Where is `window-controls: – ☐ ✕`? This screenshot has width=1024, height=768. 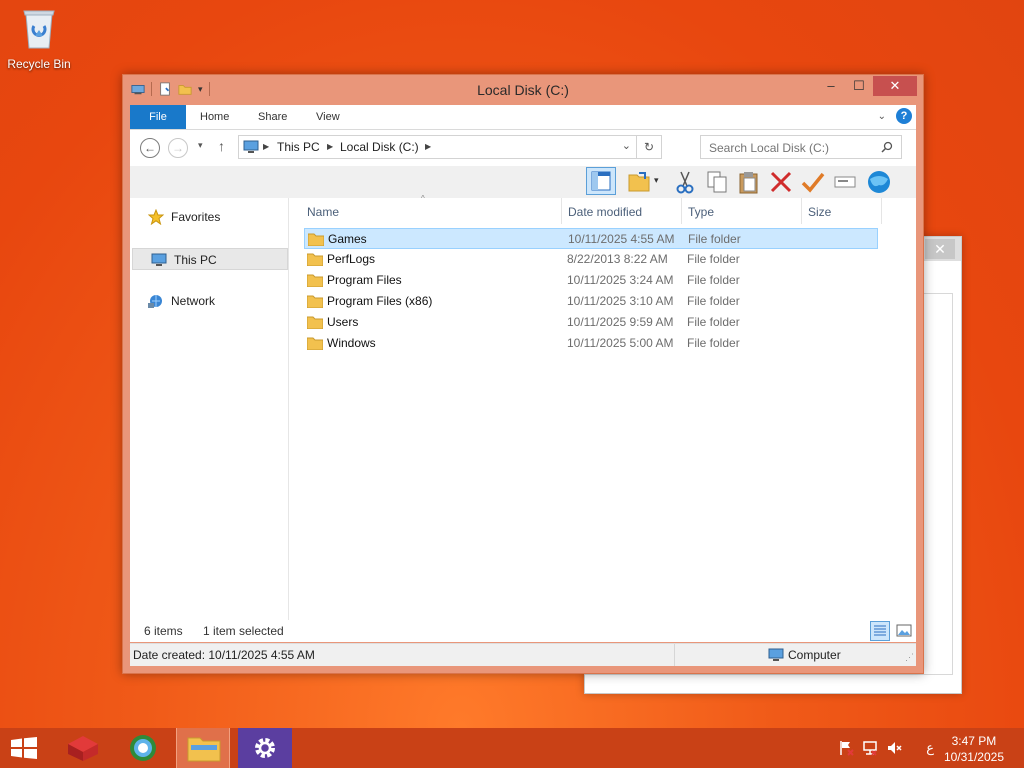 window-controls: – ☐ ✕ is located at coordinates (867, 86).